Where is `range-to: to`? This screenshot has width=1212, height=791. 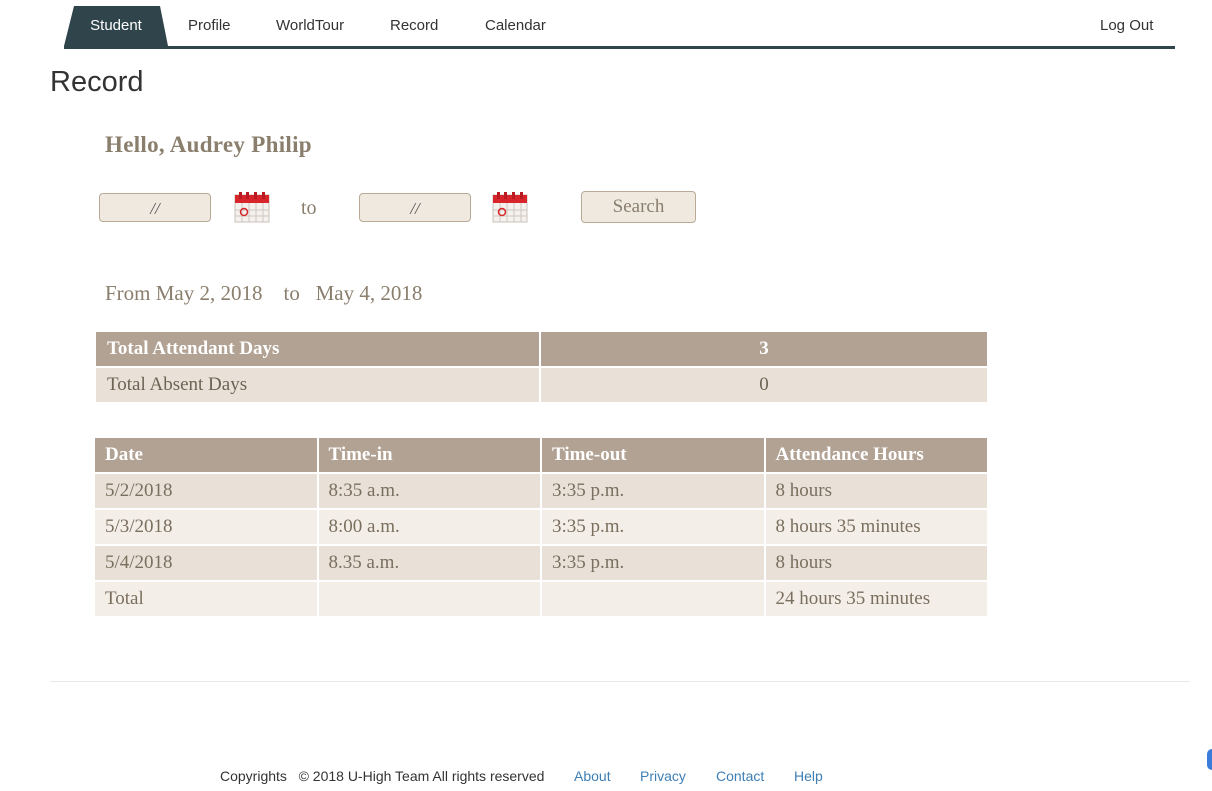
range-to: to is located at coordinates (291, 293).